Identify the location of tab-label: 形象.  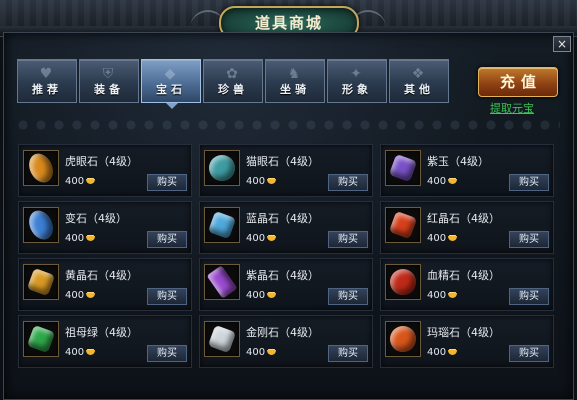
(357, 89).